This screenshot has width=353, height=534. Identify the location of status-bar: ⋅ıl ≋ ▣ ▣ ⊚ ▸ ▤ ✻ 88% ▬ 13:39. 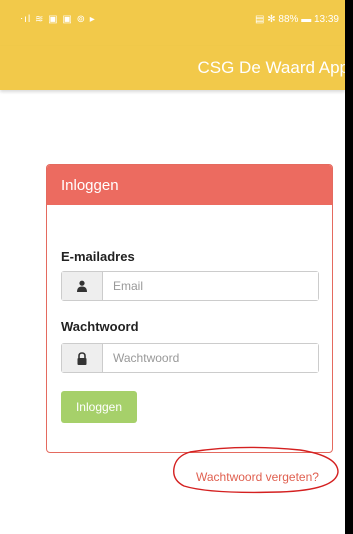
(172, 23).